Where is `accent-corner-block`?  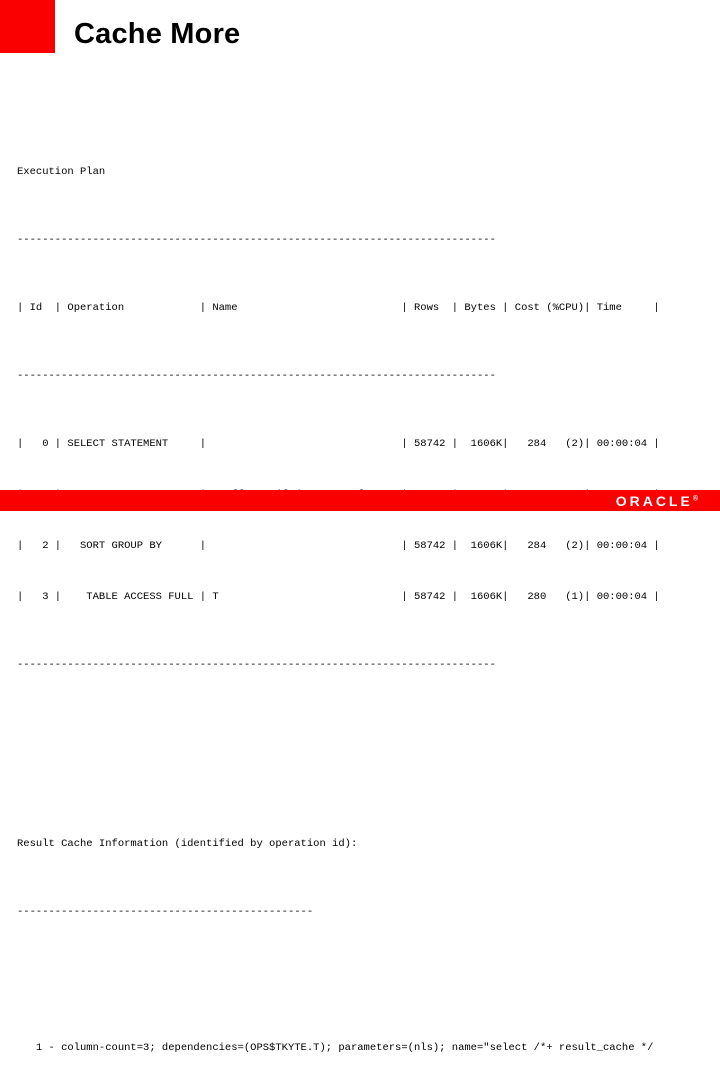
accent-corner-block is located at coordinates (27, 26).